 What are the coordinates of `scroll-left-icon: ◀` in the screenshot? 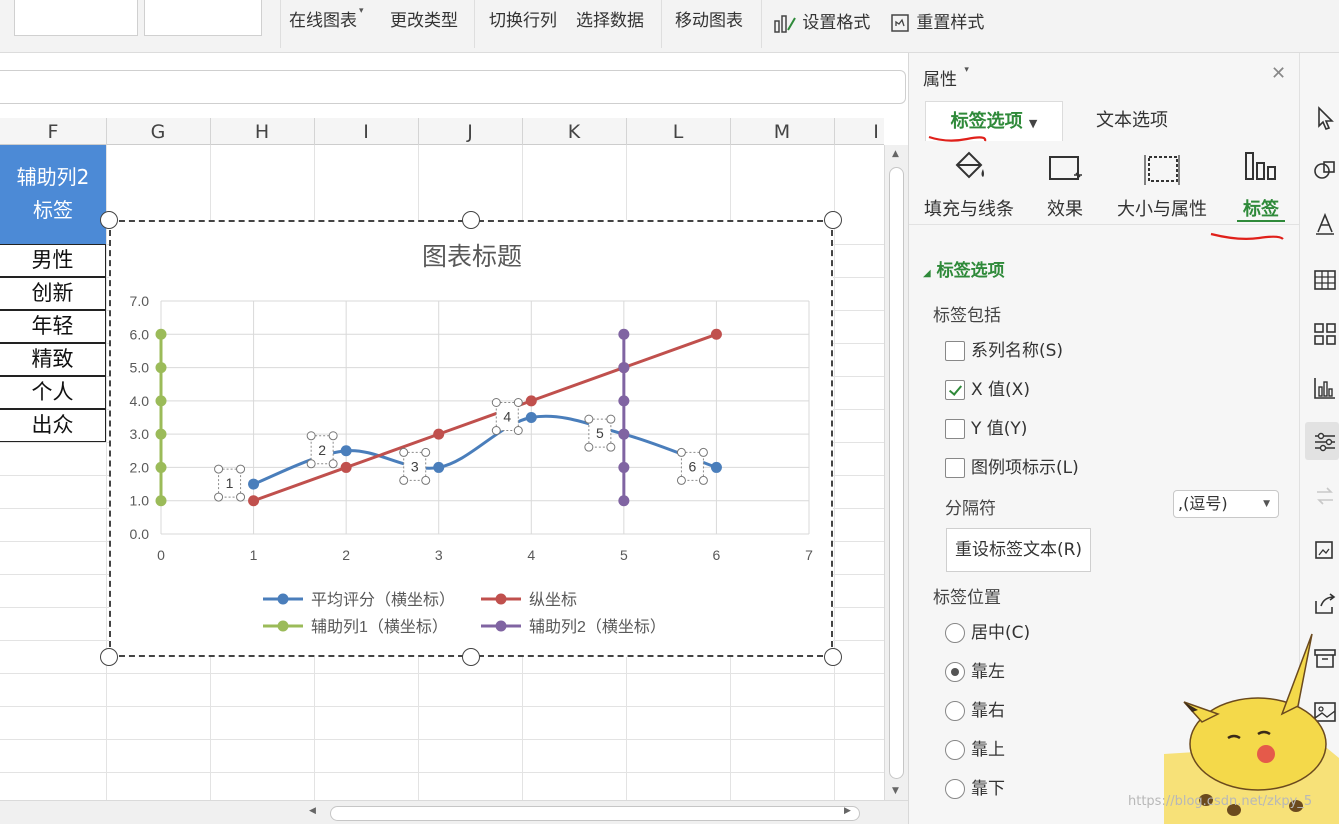 It's located at (312, 811).